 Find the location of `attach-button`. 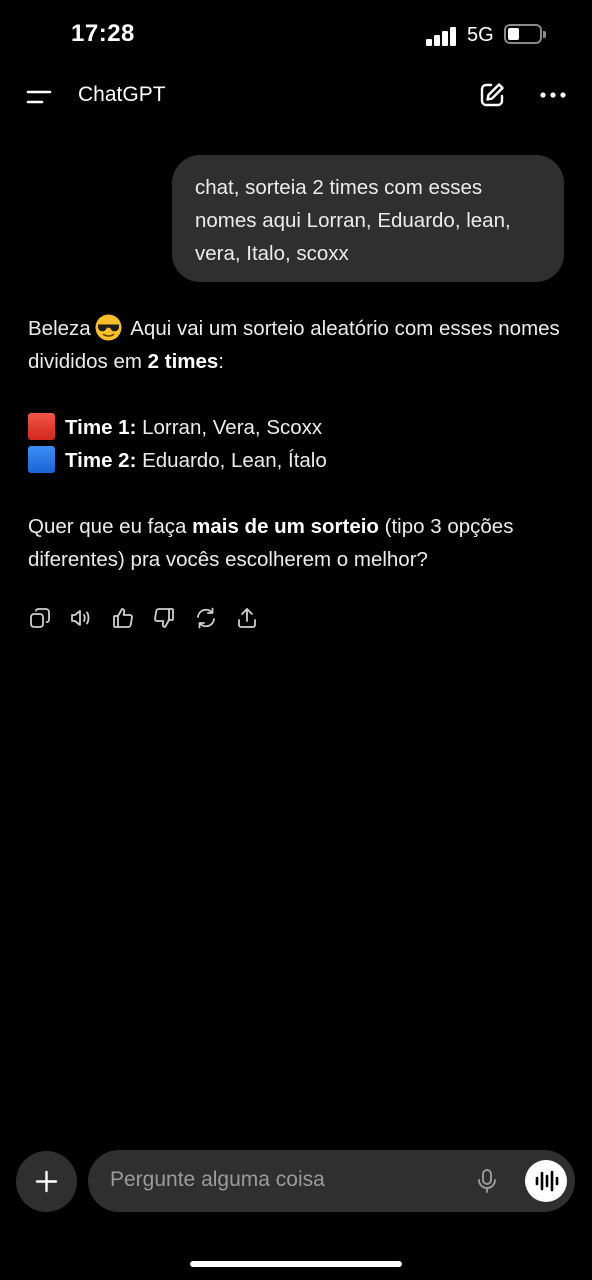

attach-button is located at coordinates (46, 1181).